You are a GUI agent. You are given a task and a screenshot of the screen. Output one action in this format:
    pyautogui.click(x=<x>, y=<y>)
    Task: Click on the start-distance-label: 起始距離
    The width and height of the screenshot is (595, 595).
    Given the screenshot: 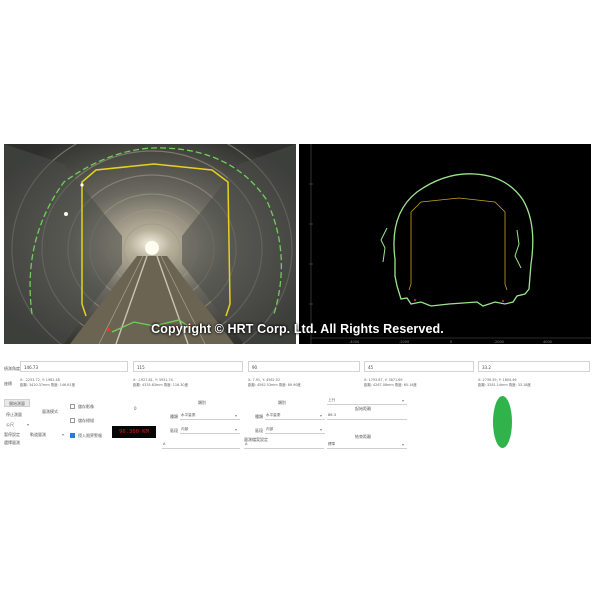 What is the action you would take?
    pyautogui.click(x=363, y=408)
    